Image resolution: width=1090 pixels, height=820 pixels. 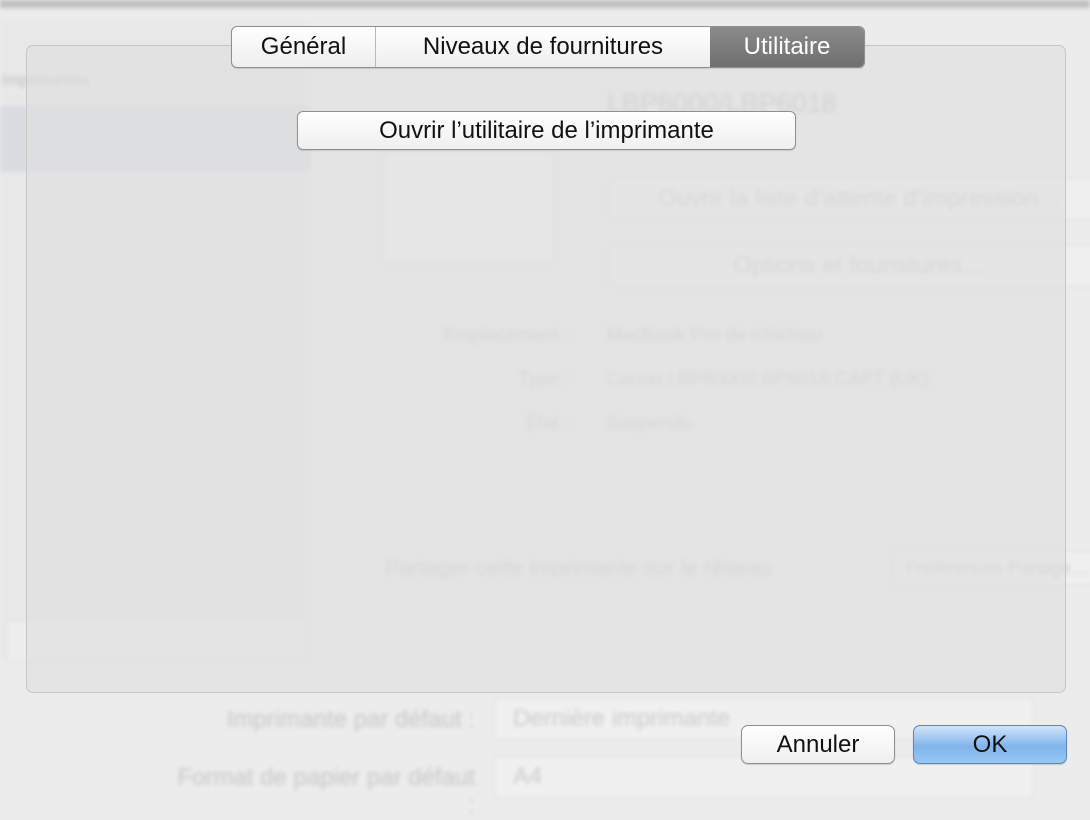 What do you see at coordinates (326, 791) in the screenshot?
I see `default-paper-label: Format de papier par défaut :` at bounding box center [326, 791].